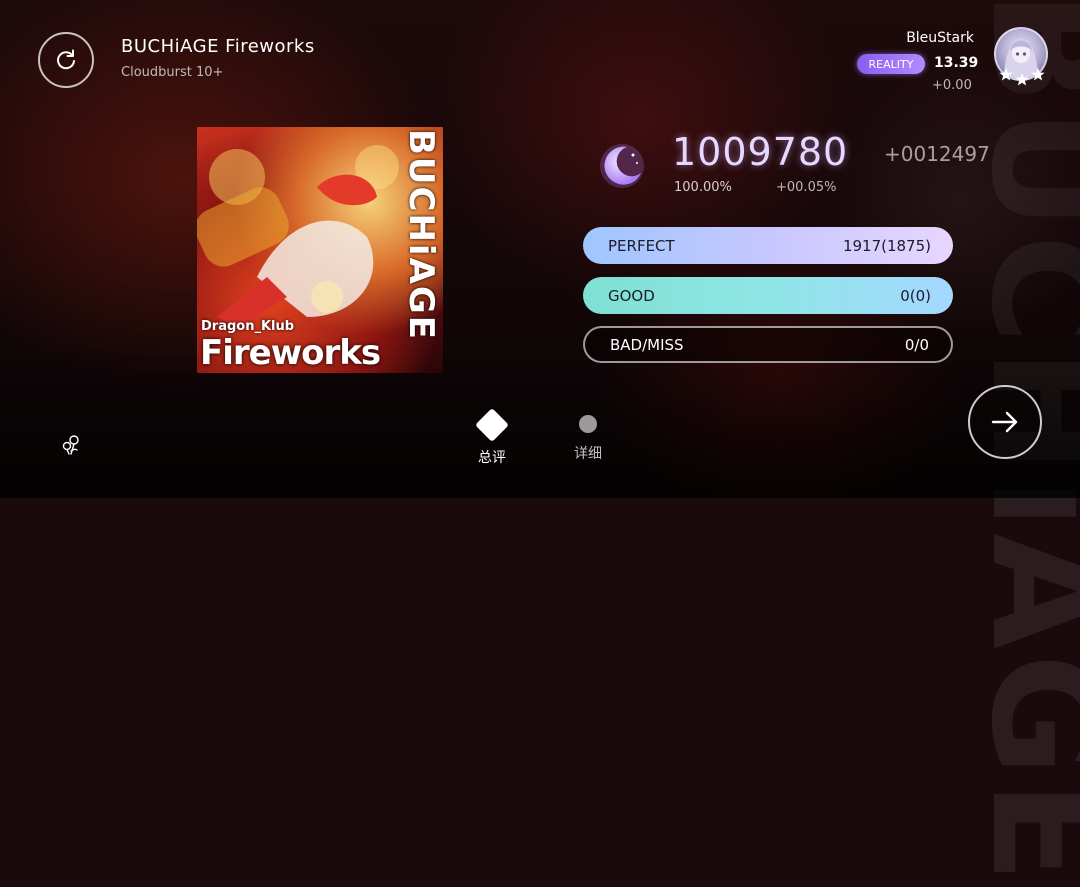 Image resolution: width=1080 pixels, height=887 pixels. I want to click on good-label: GOOD, so click(631, 295).